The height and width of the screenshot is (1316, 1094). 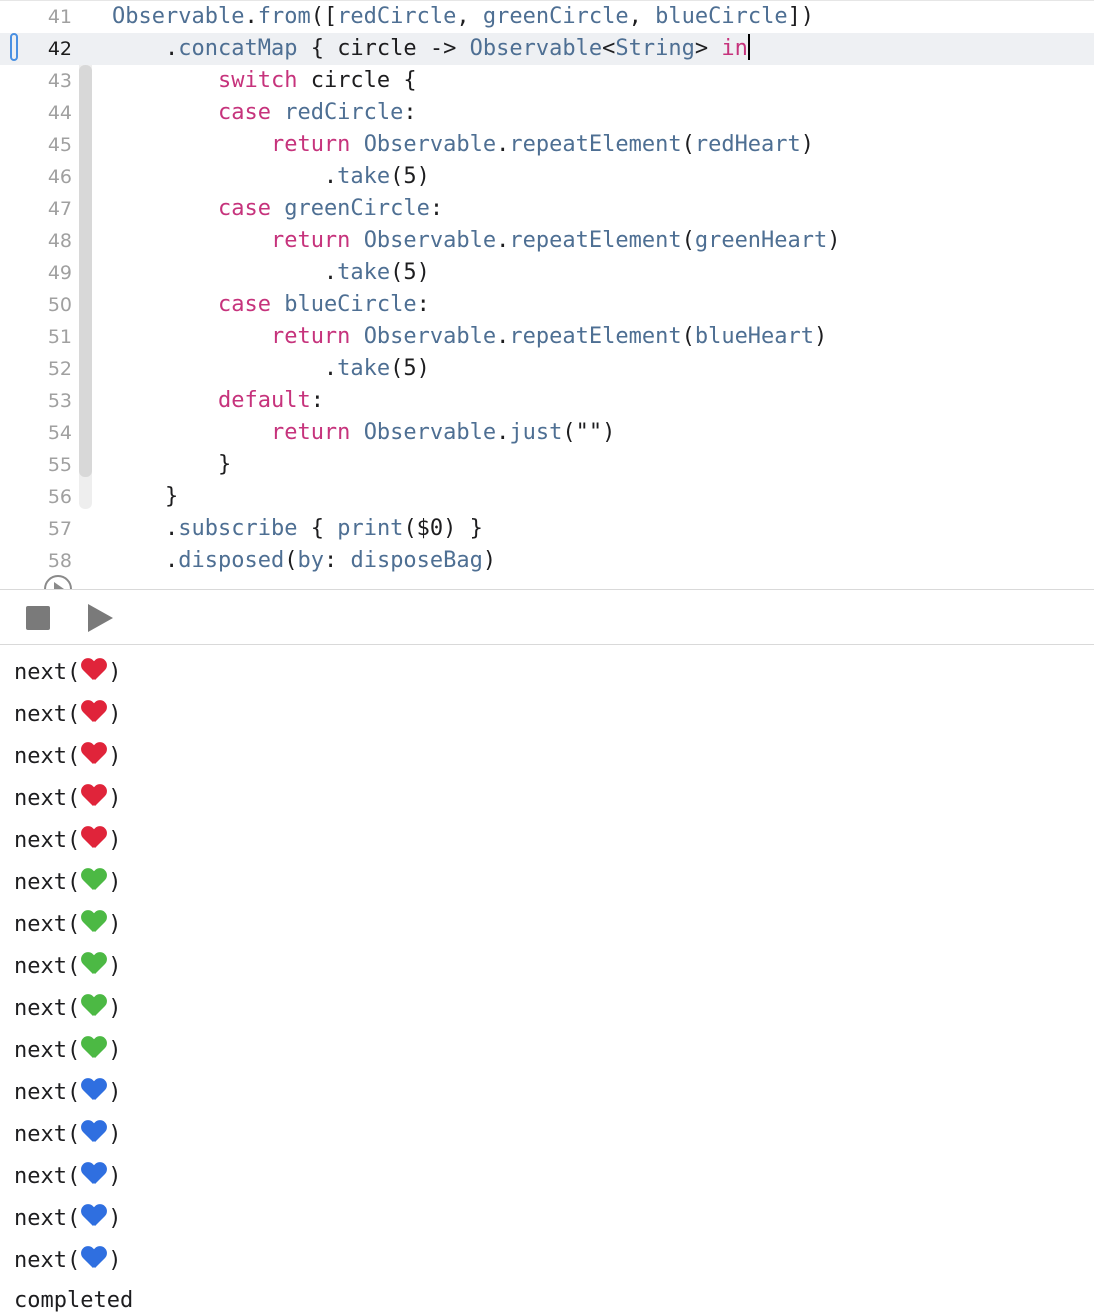 I want to click on code-line: 54 return Observable.just(""), so click(x=547, y=433).